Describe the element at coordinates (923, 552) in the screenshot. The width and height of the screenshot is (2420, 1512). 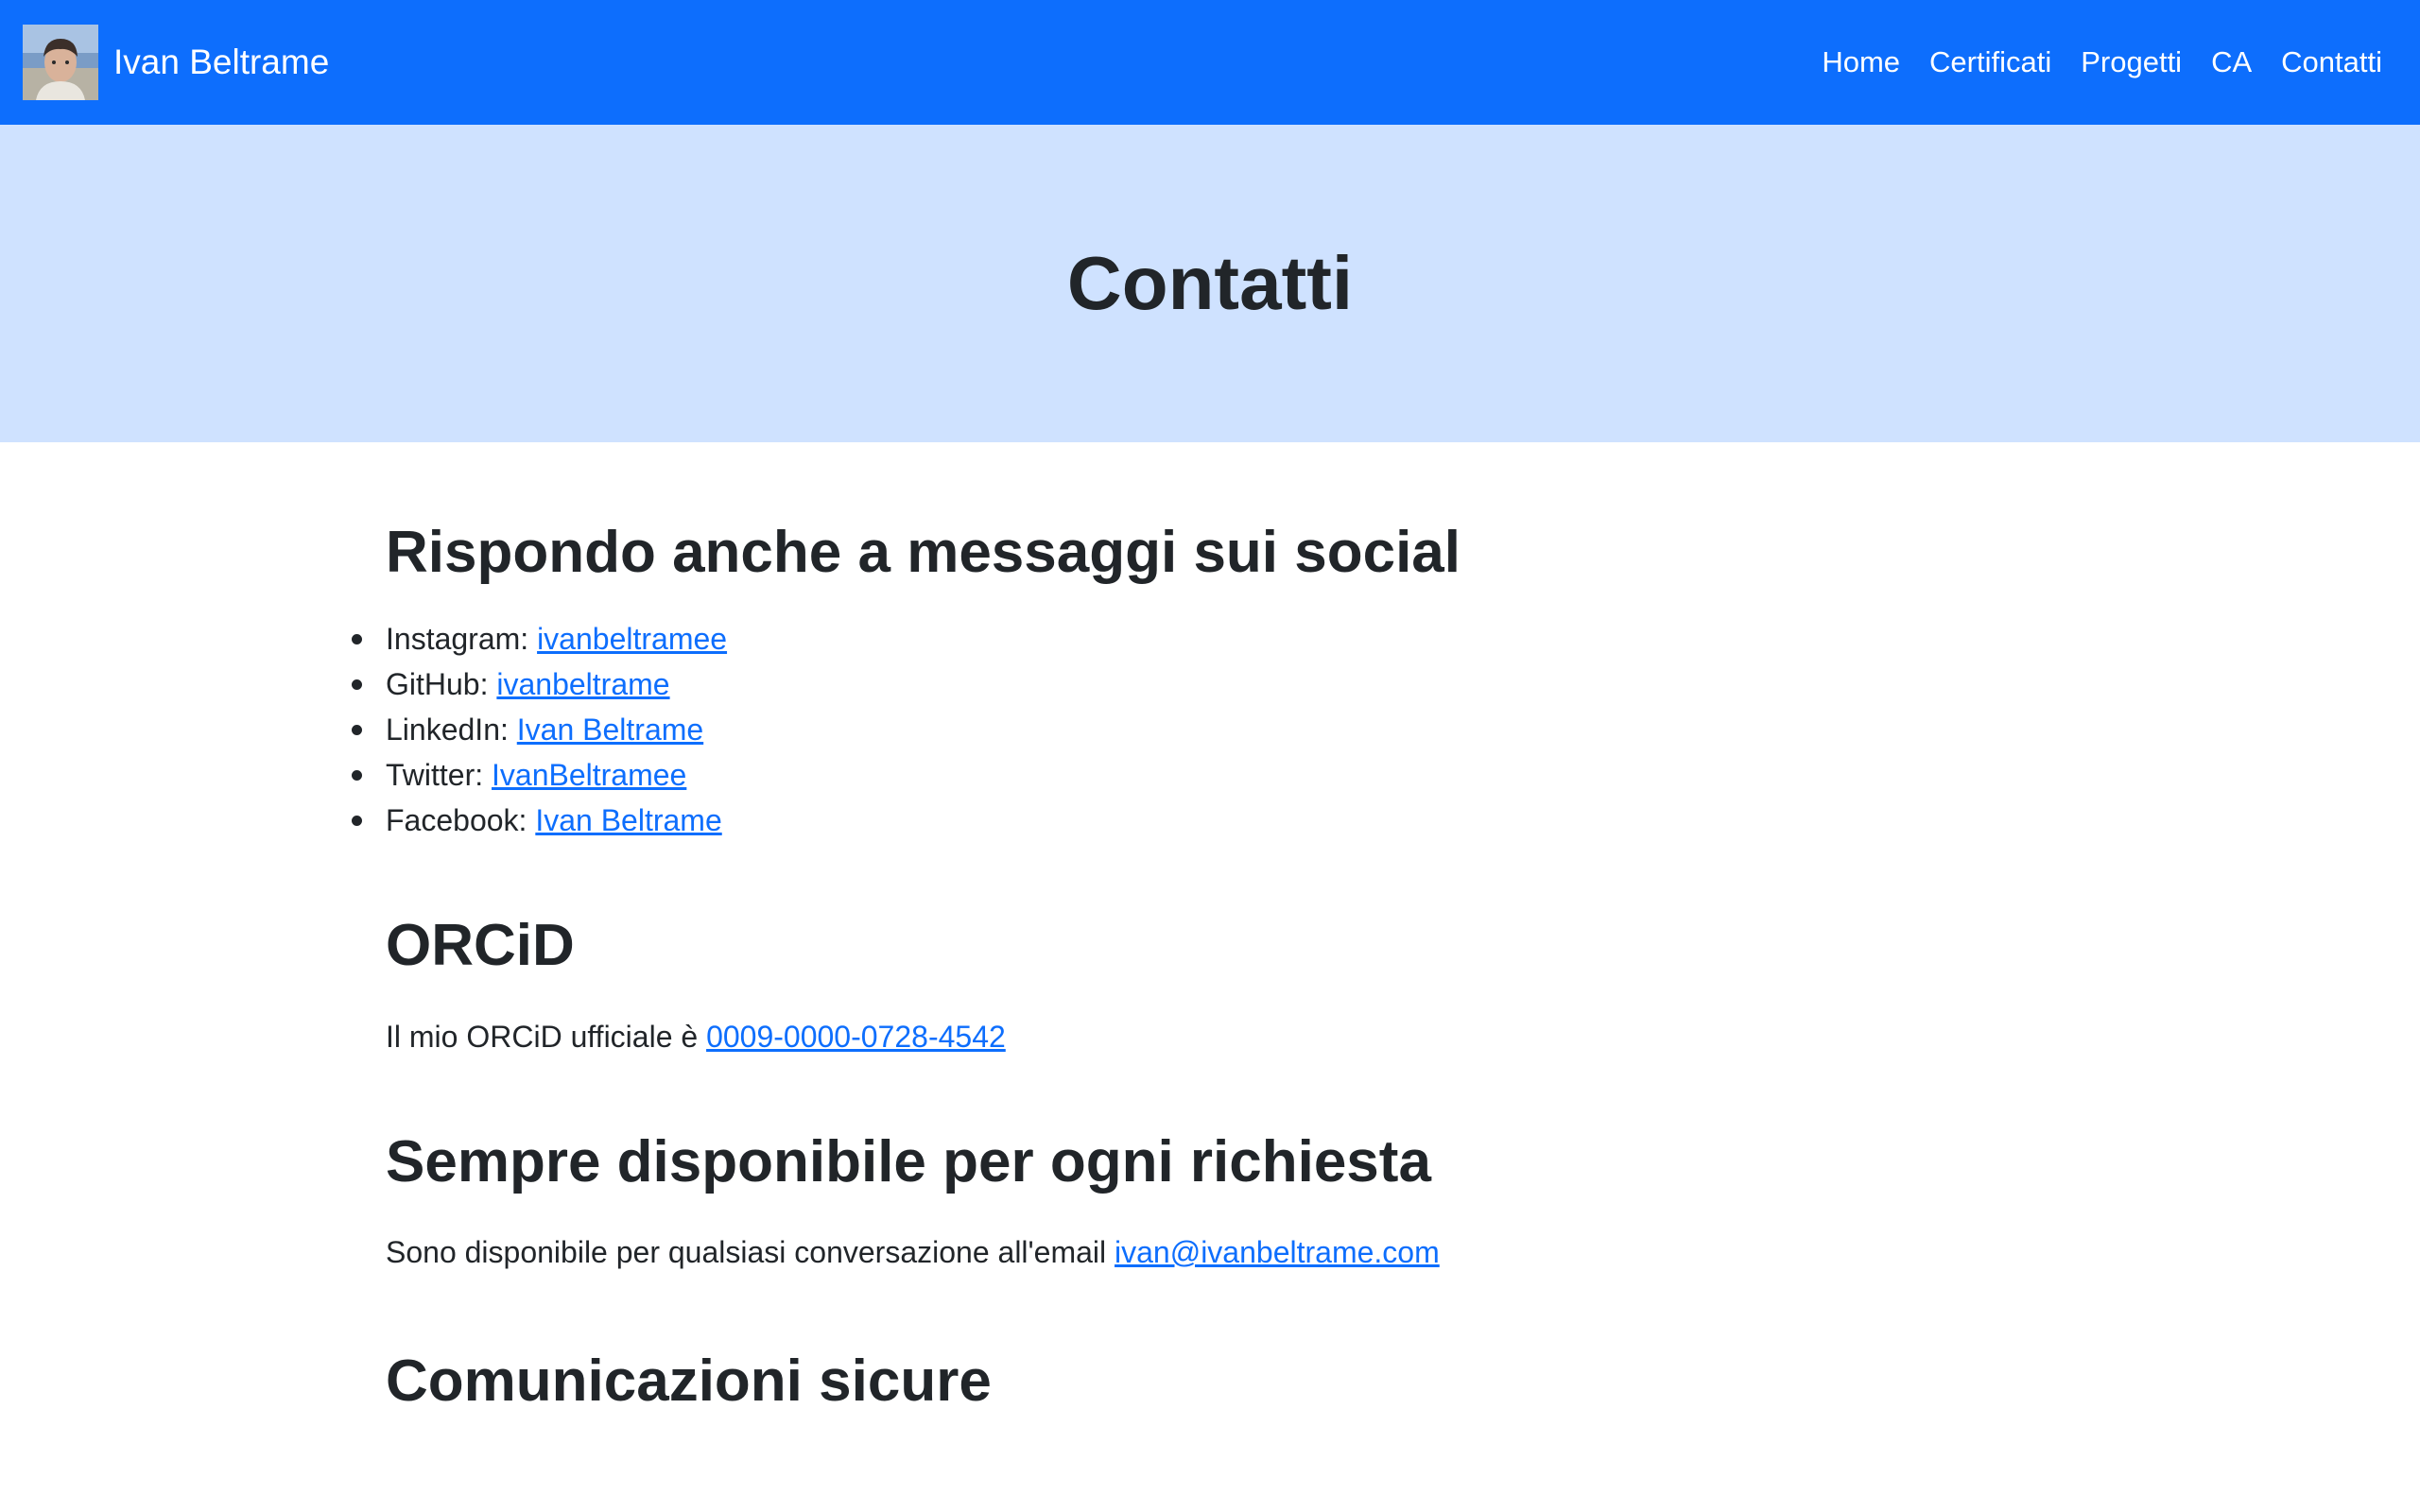
I see `social-heading: Rispondo anche a messaggi sui social` at that location.